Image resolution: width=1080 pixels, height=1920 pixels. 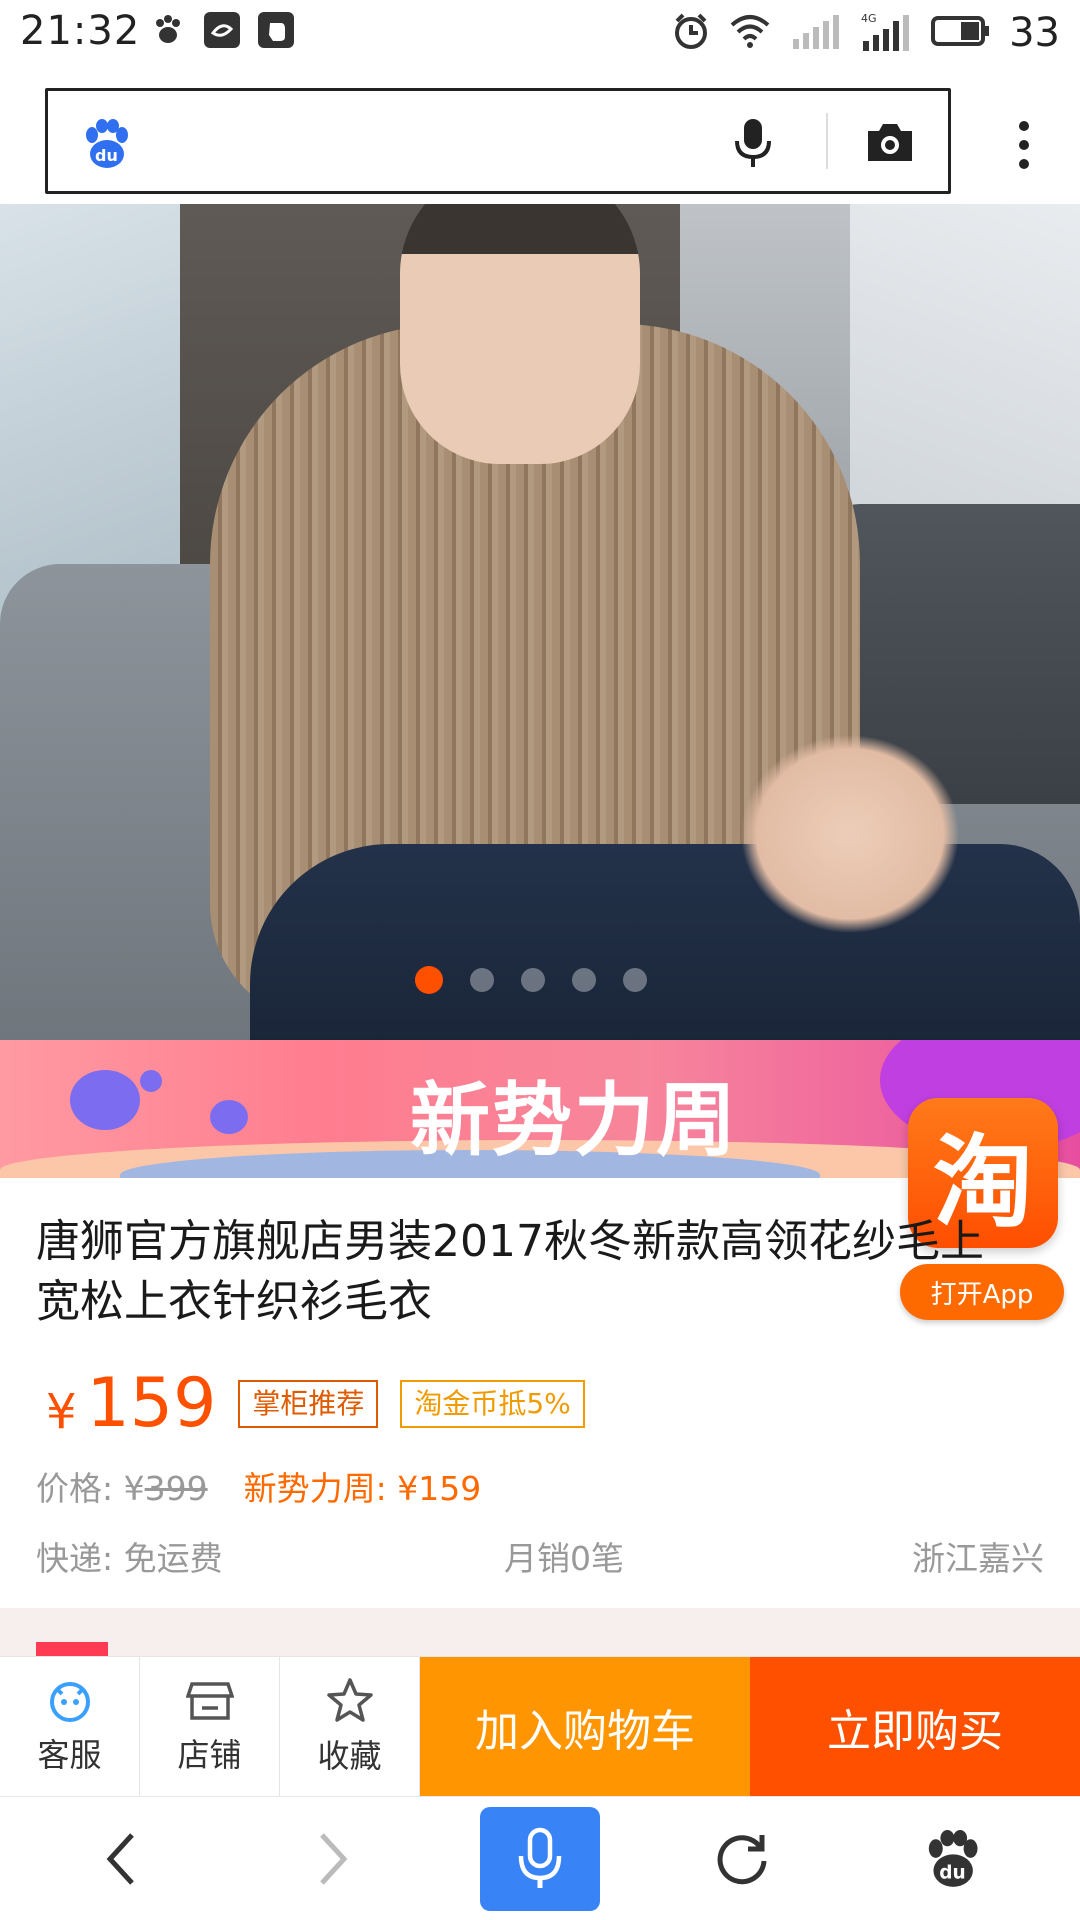 What do you see at coordinates (520, 334) in the screenshot?
I see `image-model-head` at bounding box center [520, 334].